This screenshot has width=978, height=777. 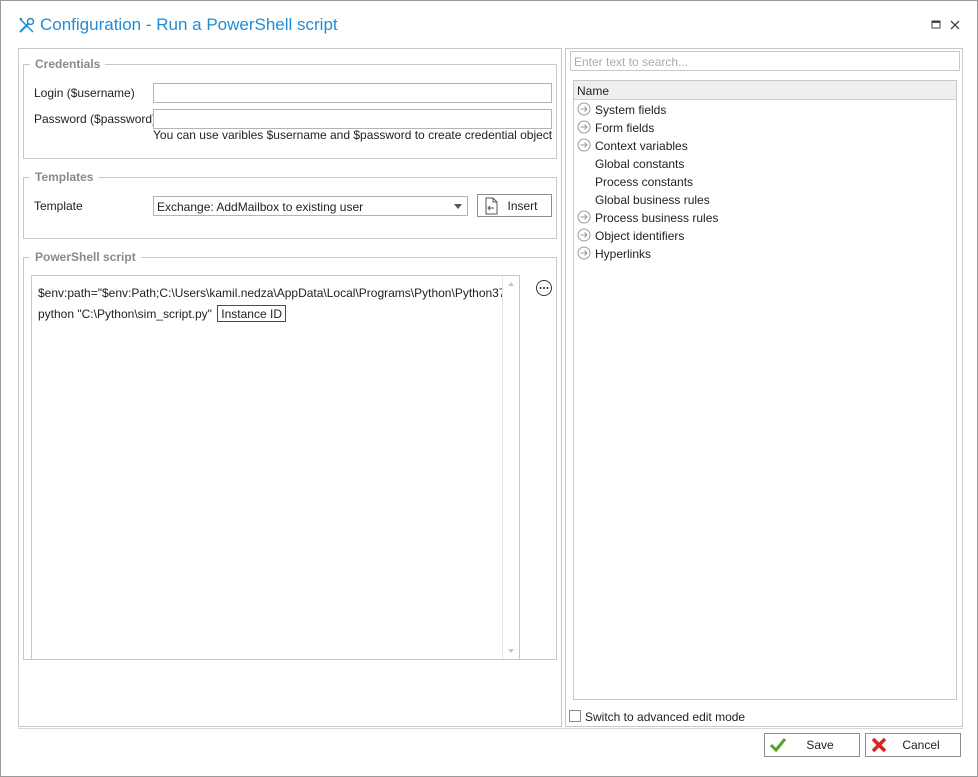 I want to click on tree-item: Hyperlinks, so click(x=765, y=254).